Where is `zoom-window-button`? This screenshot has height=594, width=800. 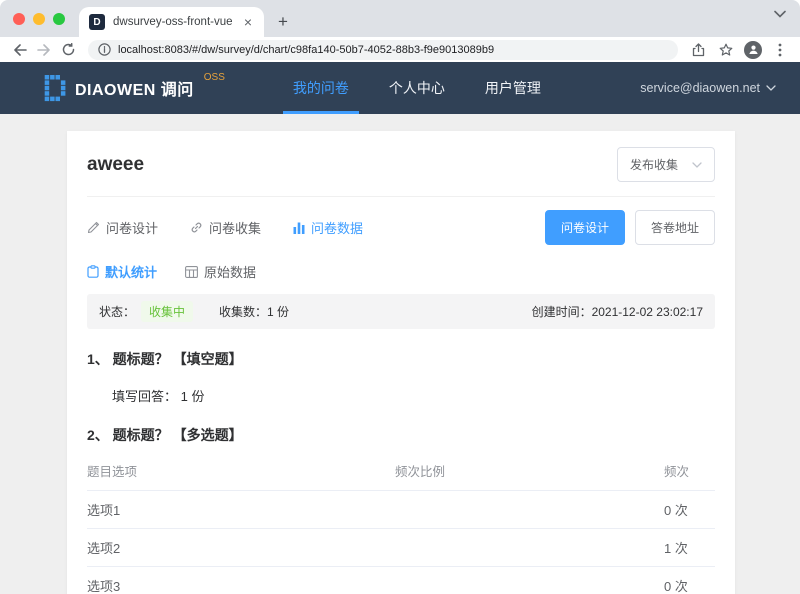 zoom-window-button is located at coordinates (59, 18).